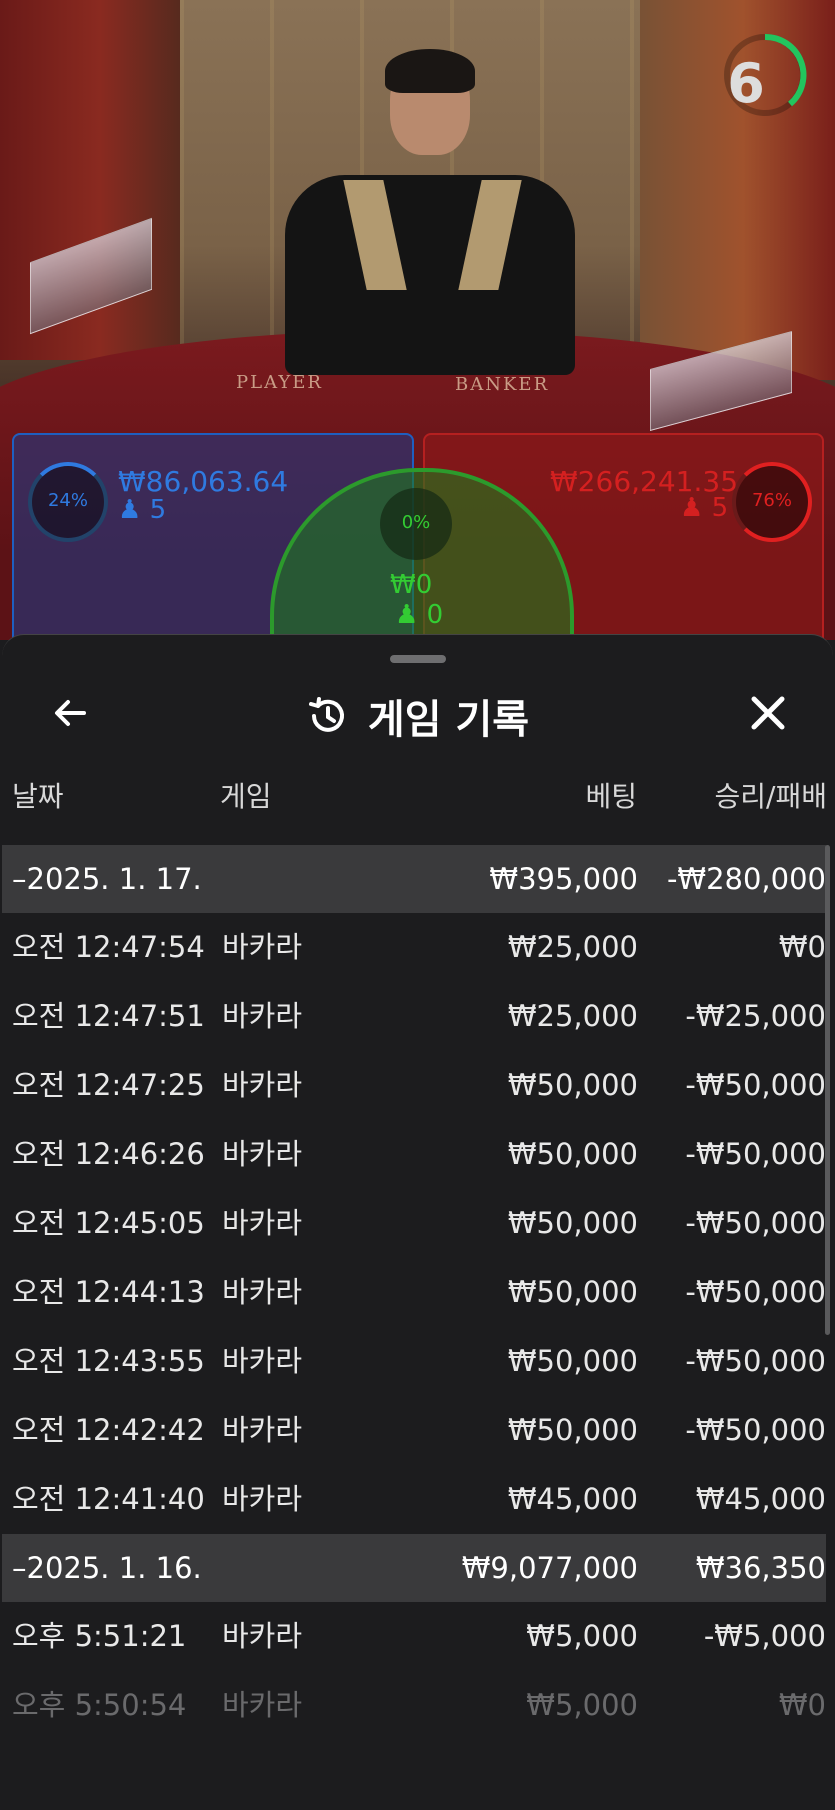 This screenshot has height=1810, width=835. Describe the element at coordinates (414, 1016) in the screenshot. I see `table-row: 오전 12:47:51 바카라 ₩25,000 -₩25,000` at that location.